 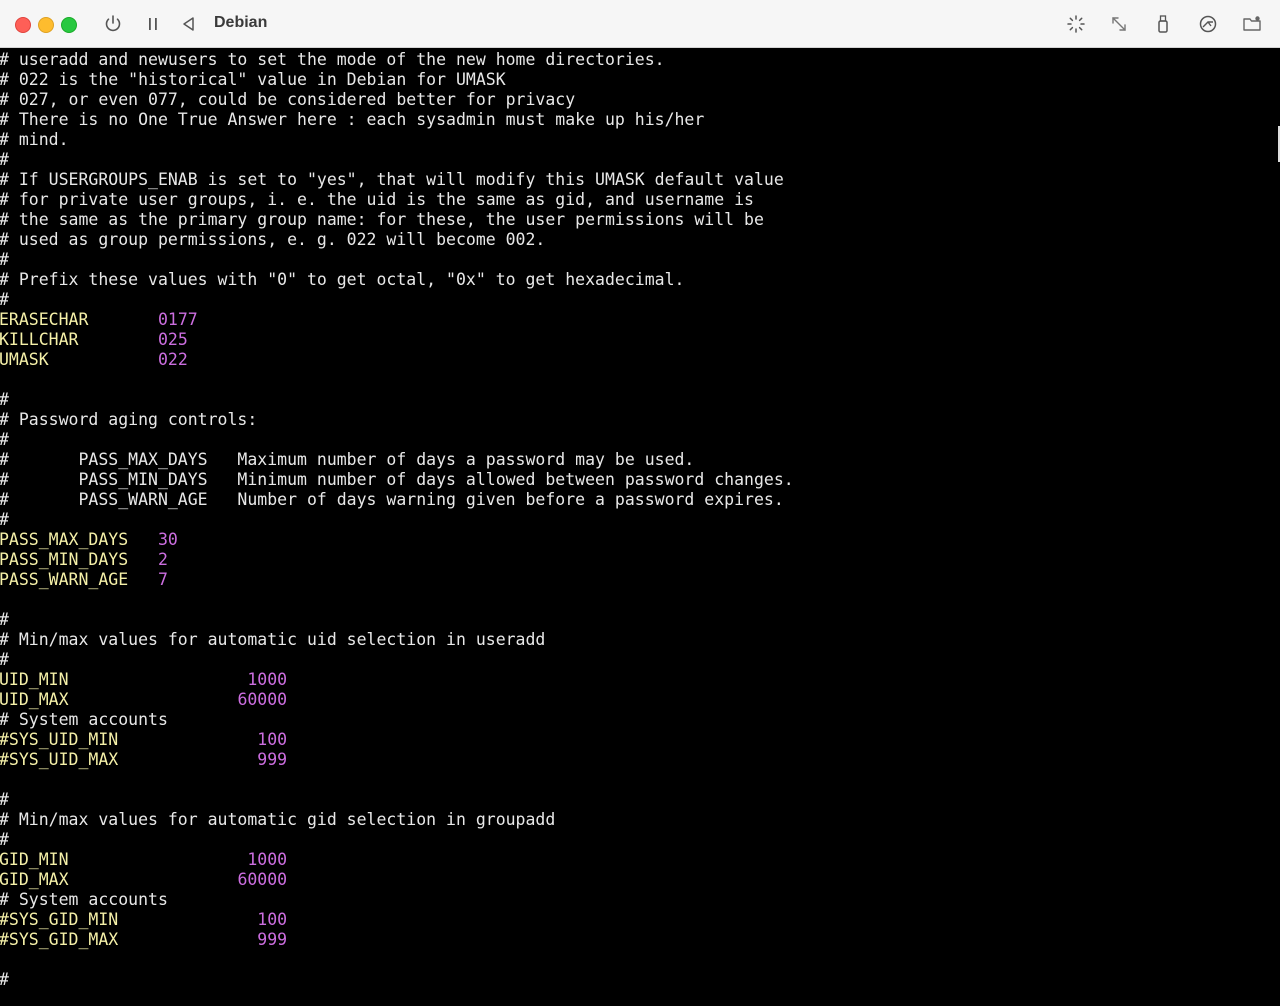 What do you see at coordinates (59, 739) in the screenshot?
I see `config-key: #SYS_UID_MIN` at bounding box center [59, 739].